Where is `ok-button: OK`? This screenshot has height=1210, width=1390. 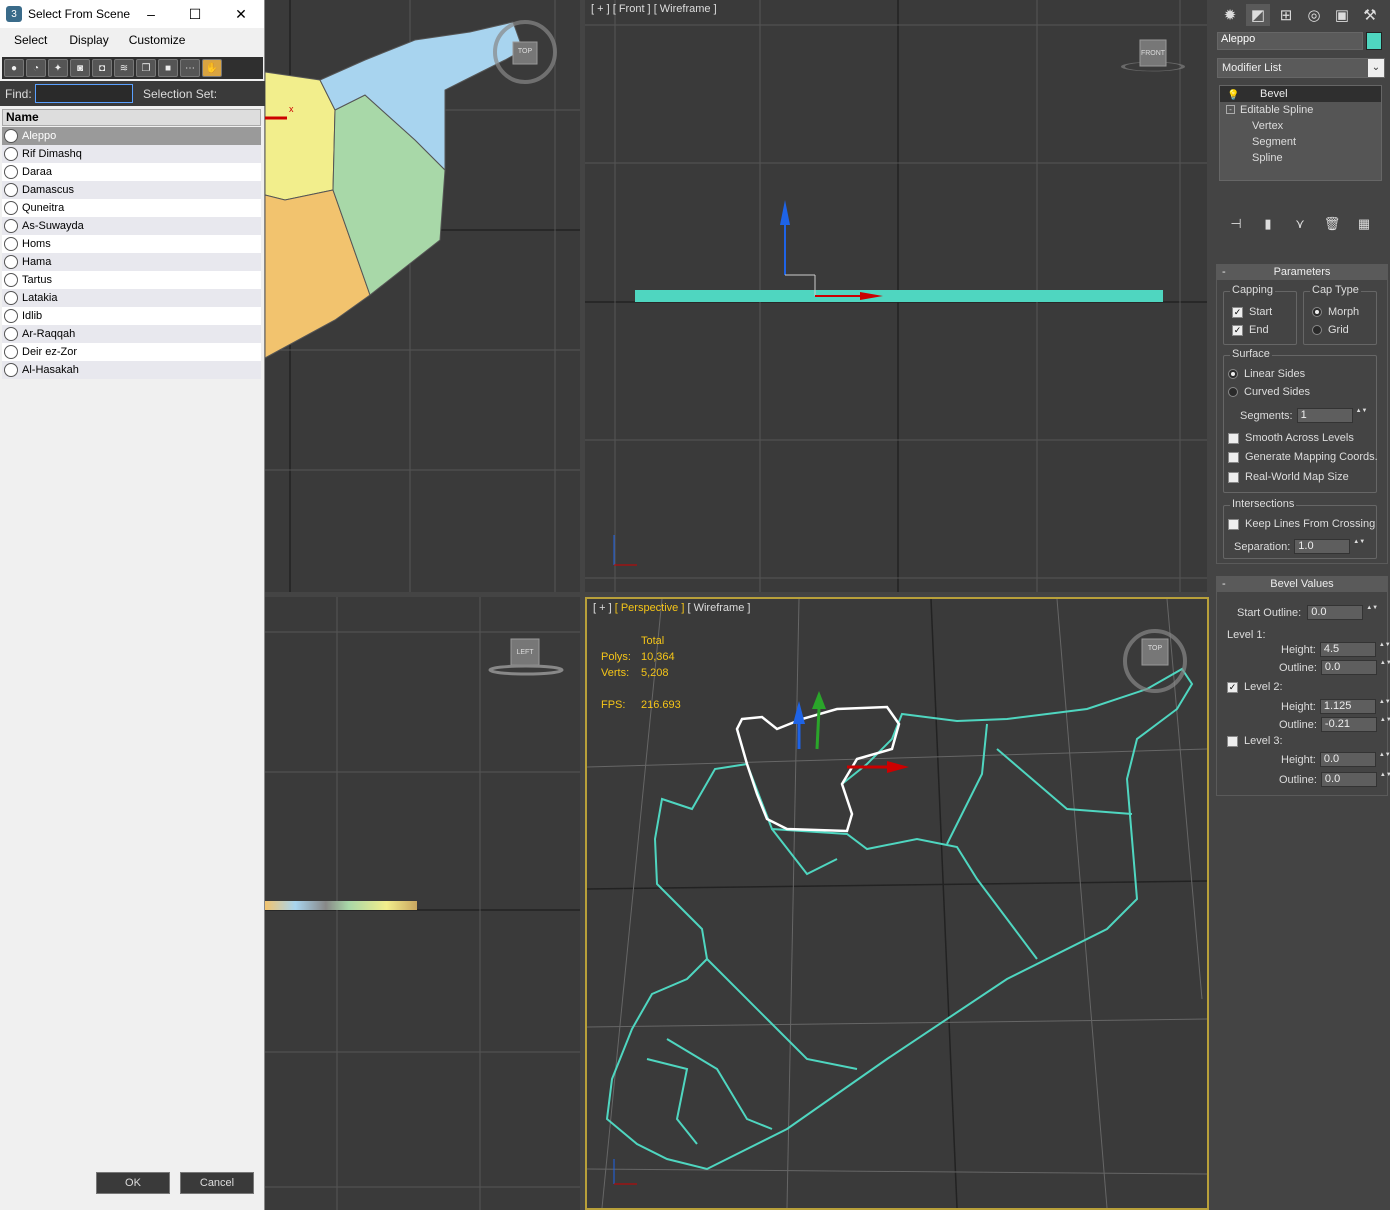 ok-button: OK is located at coordinates (133, 1183).